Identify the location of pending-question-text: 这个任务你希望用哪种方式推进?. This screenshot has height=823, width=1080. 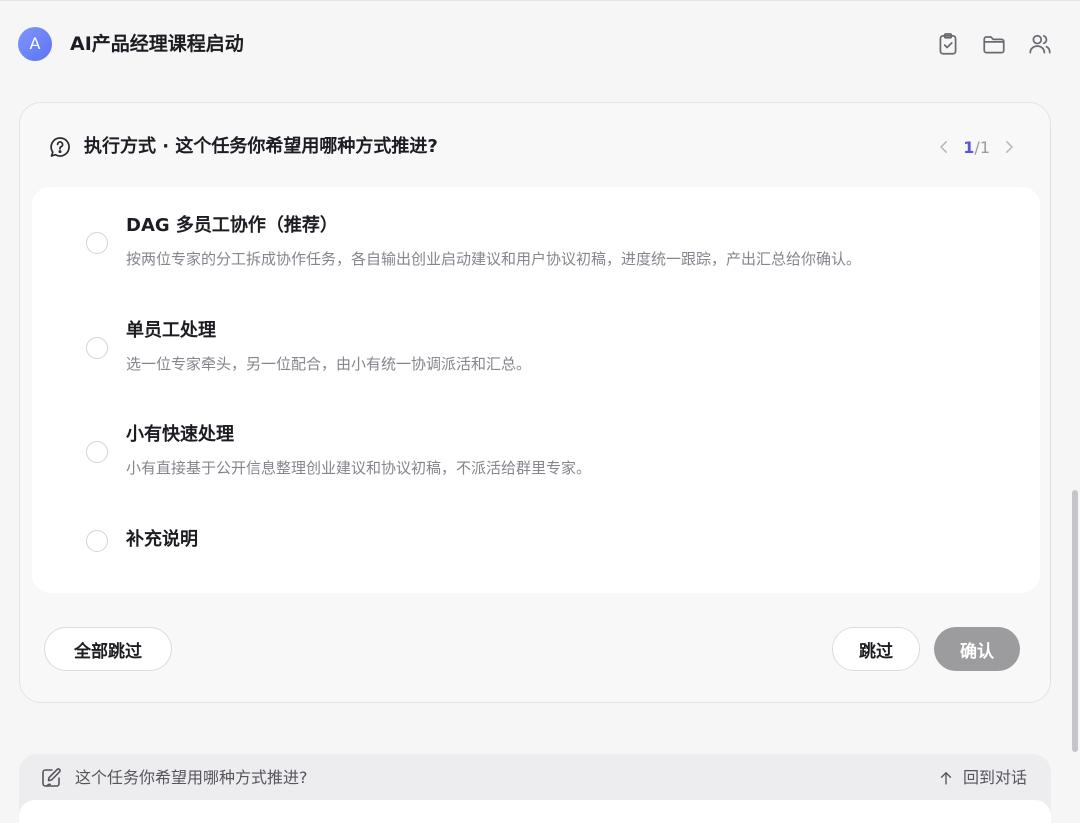
(191, 777).